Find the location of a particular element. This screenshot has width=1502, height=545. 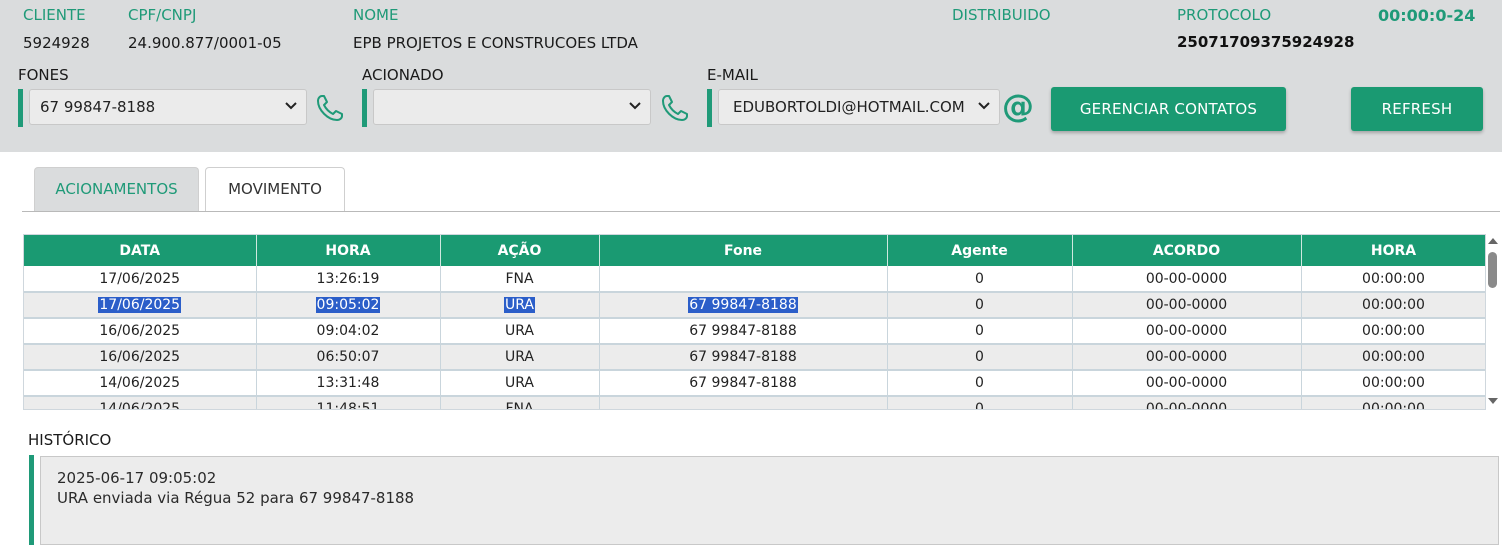

cliente-value: 5924928 is located at coordinates (56, 43).